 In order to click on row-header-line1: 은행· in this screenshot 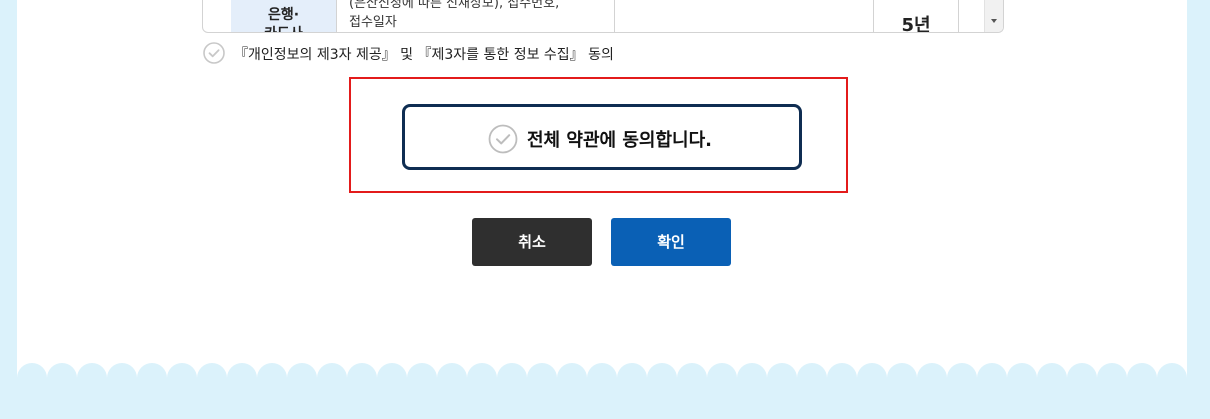, I will do `click(283, 15)`.